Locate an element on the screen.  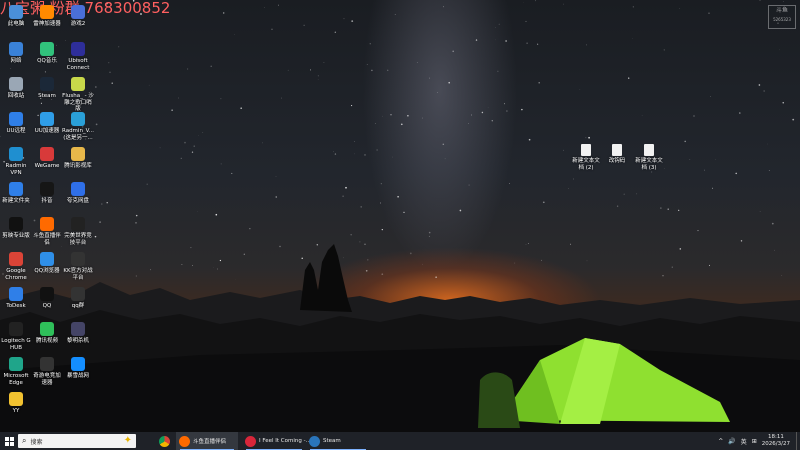
qq-browser-icon is located at coordinates (47, 259).